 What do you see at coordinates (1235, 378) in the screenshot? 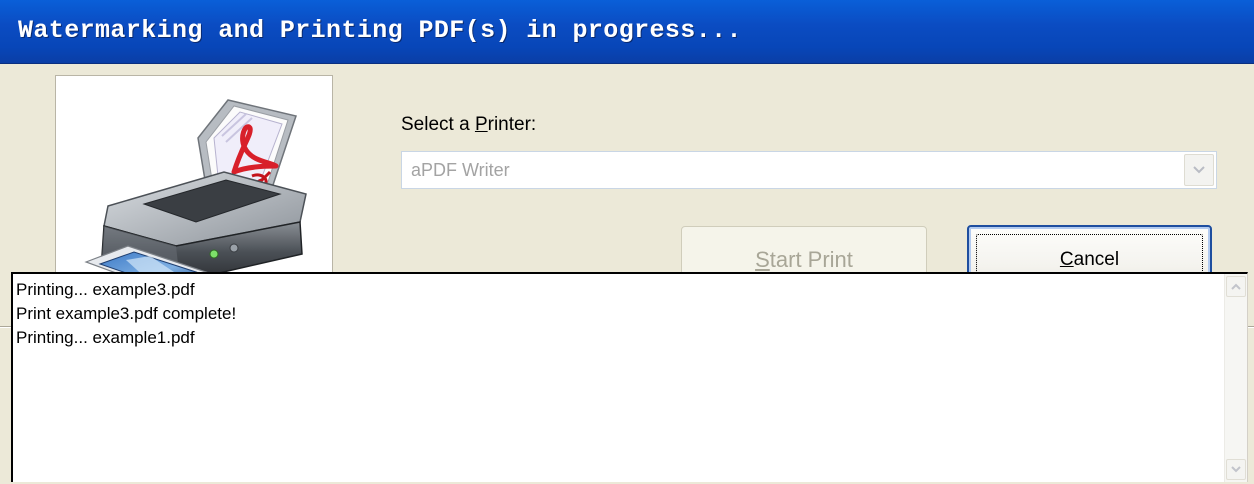
I see `vertical-scrollbar` at bounding box center [1235, 378].